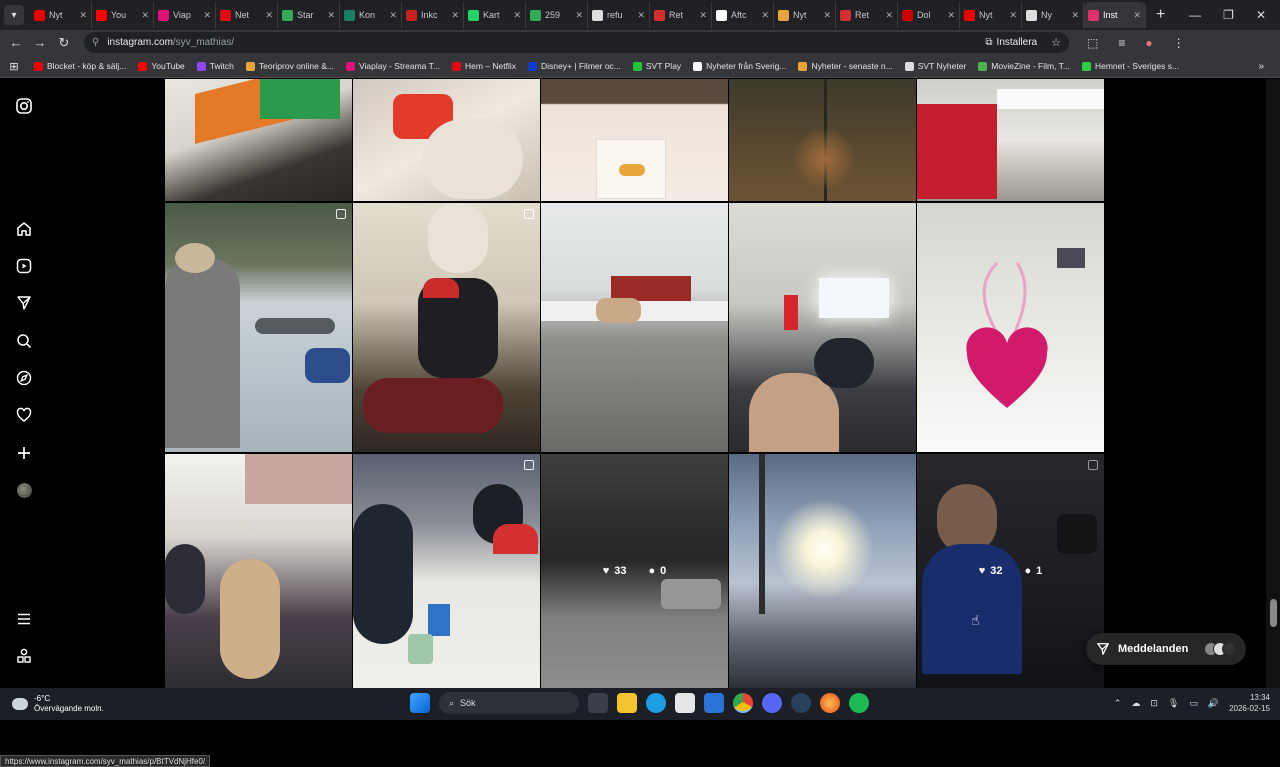 Image resolution: width=1280 pixels, height=767 pixels. What do you see at coordinates (1056, 42) in the screenshot?
I see `bookmark-star-icon: ☆` at bounding box center [1056, 42].